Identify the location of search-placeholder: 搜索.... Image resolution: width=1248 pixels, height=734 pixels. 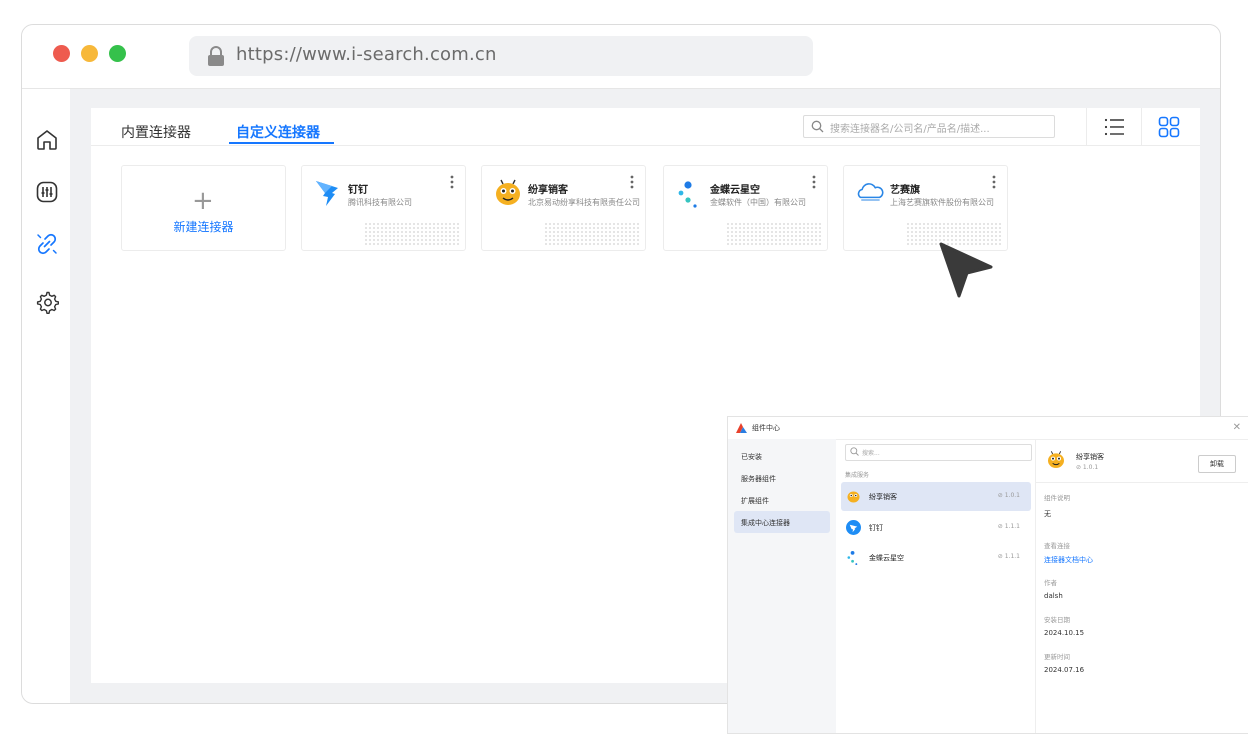
(871, 453).